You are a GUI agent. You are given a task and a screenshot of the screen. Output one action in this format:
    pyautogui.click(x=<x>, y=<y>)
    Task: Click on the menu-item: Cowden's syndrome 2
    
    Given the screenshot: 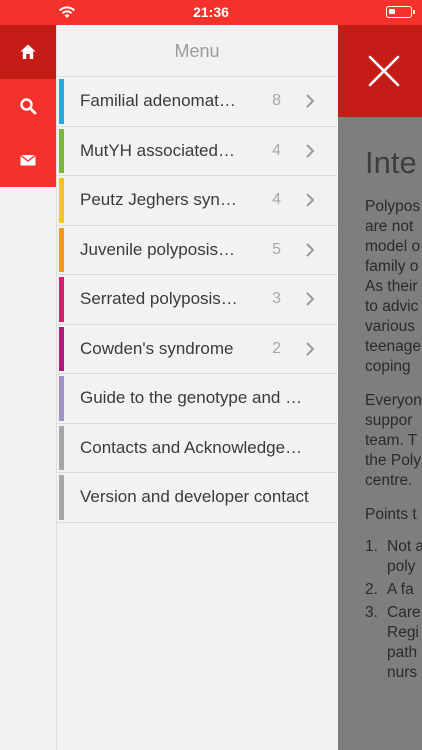 What is the action you would take?
    pyautogui.click(x=197, y=349)
    